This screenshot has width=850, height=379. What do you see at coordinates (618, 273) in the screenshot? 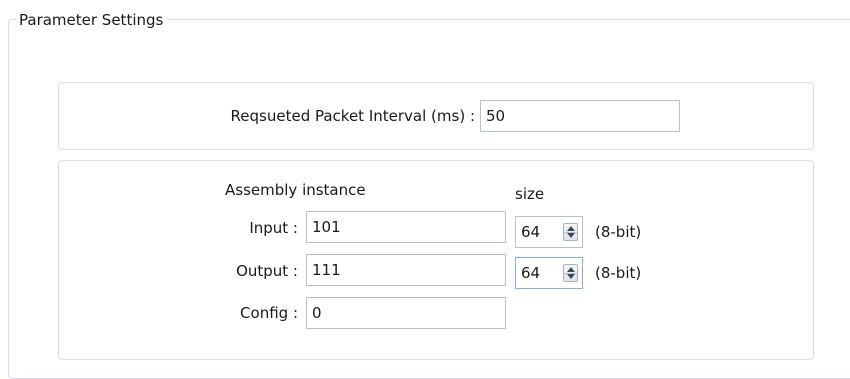
I see `output-size-unit: (8-bit)` at bounding box center [618, 273].